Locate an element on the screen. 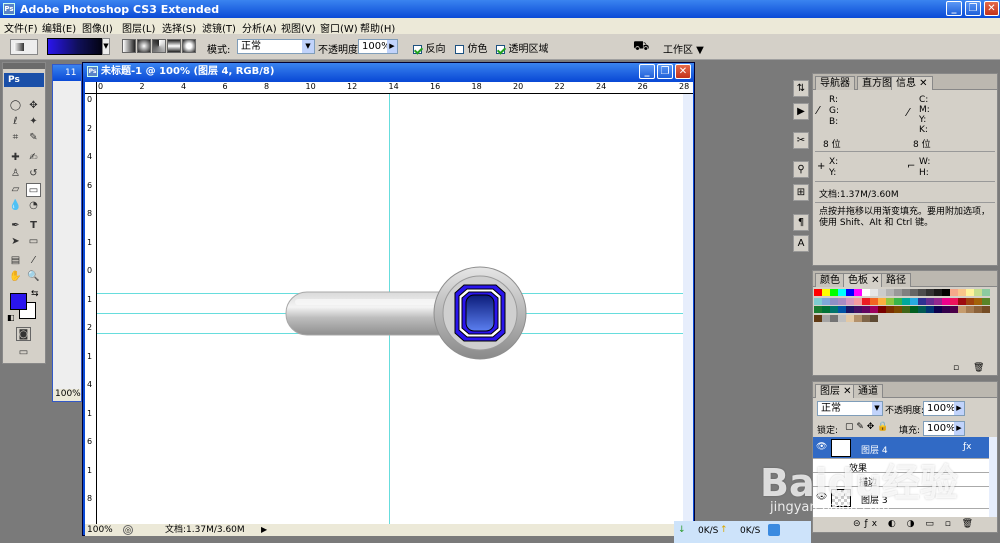 The height and width of the screenshot is (543, 1000). dither-checkbox is located at coordinates (459, 49).